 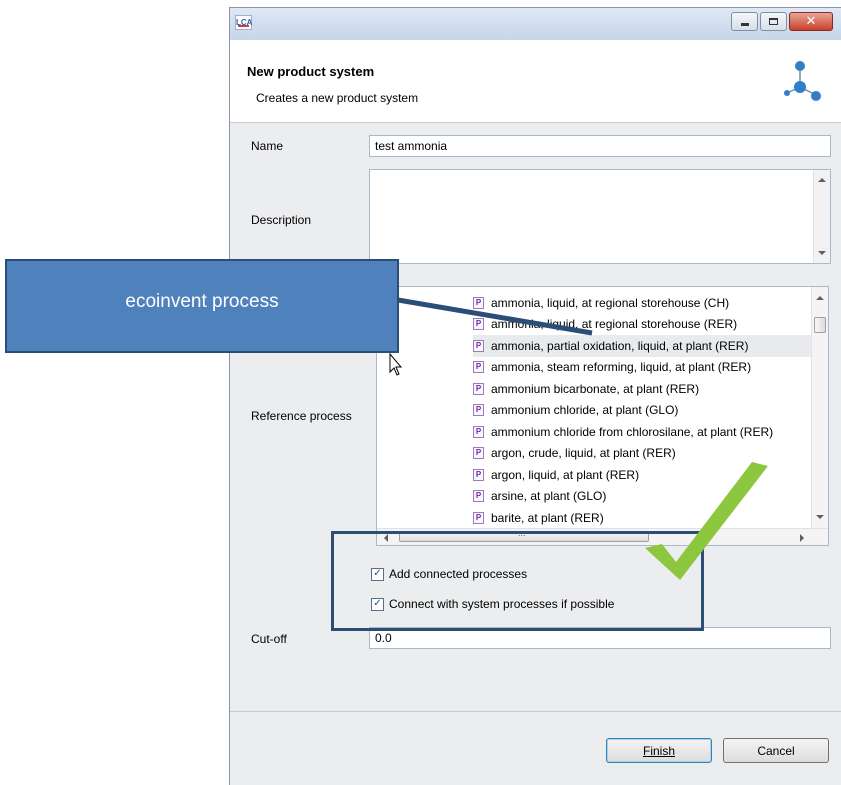 What do you see at coordinates (585, 410) in the screenshot?
I see `process-name: ammonium chloride, at plant (GLO)` at bounding box center [585, 410].